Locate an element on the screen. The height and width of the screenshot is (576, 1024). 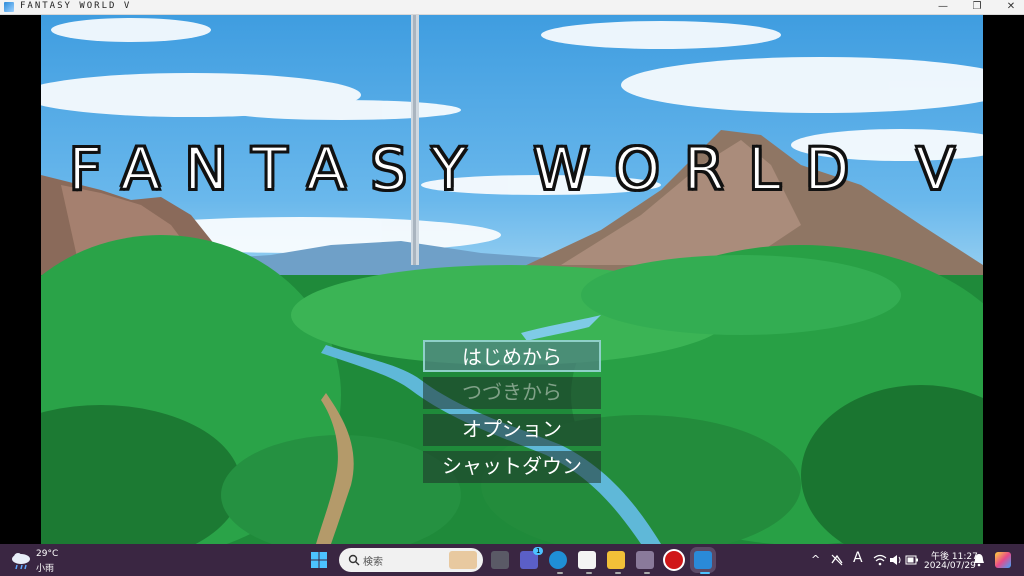
window-title: FANTASY WORLD V is located at coordinates (76, 6).